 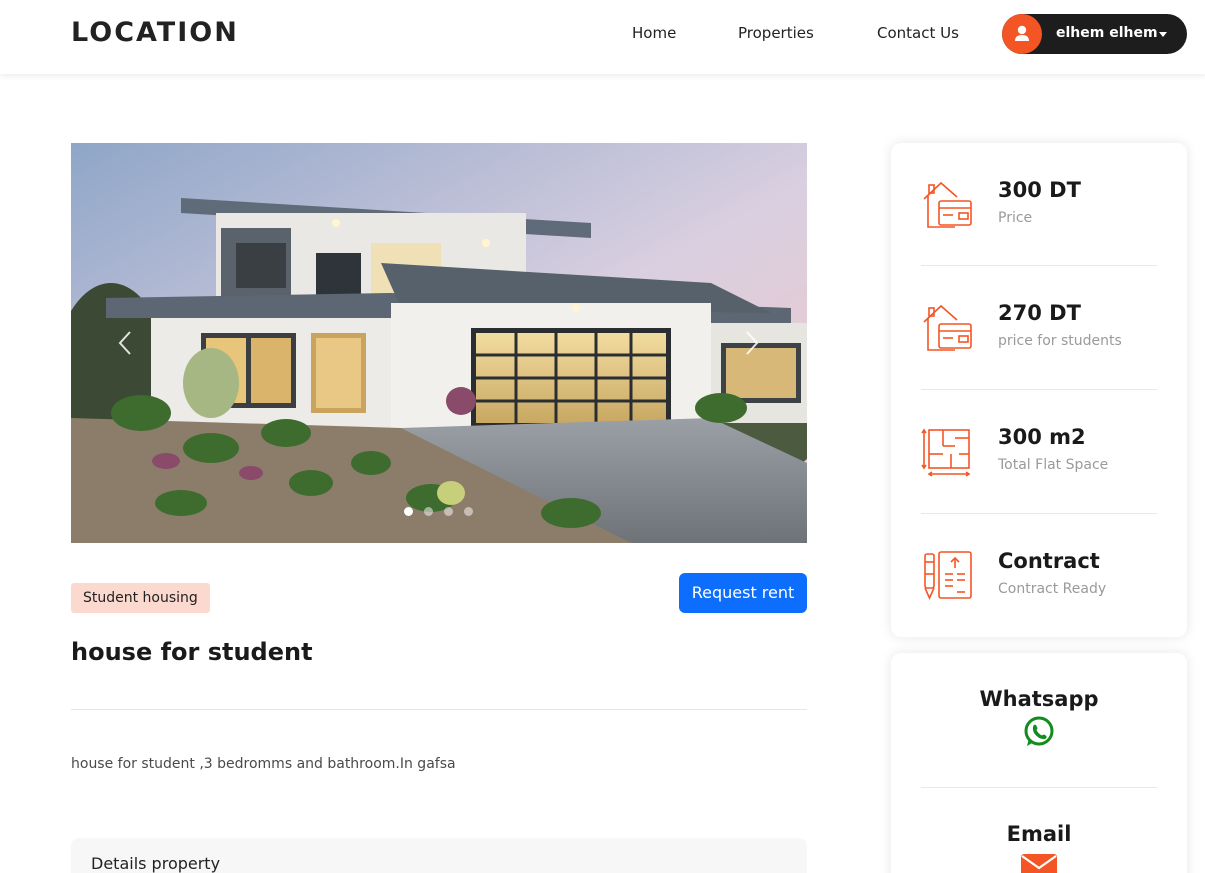 What do you see at coordinates (743, 593) in the screenshot?
I see `request-rent-button: Request rent` at bounding box center [743, 593].